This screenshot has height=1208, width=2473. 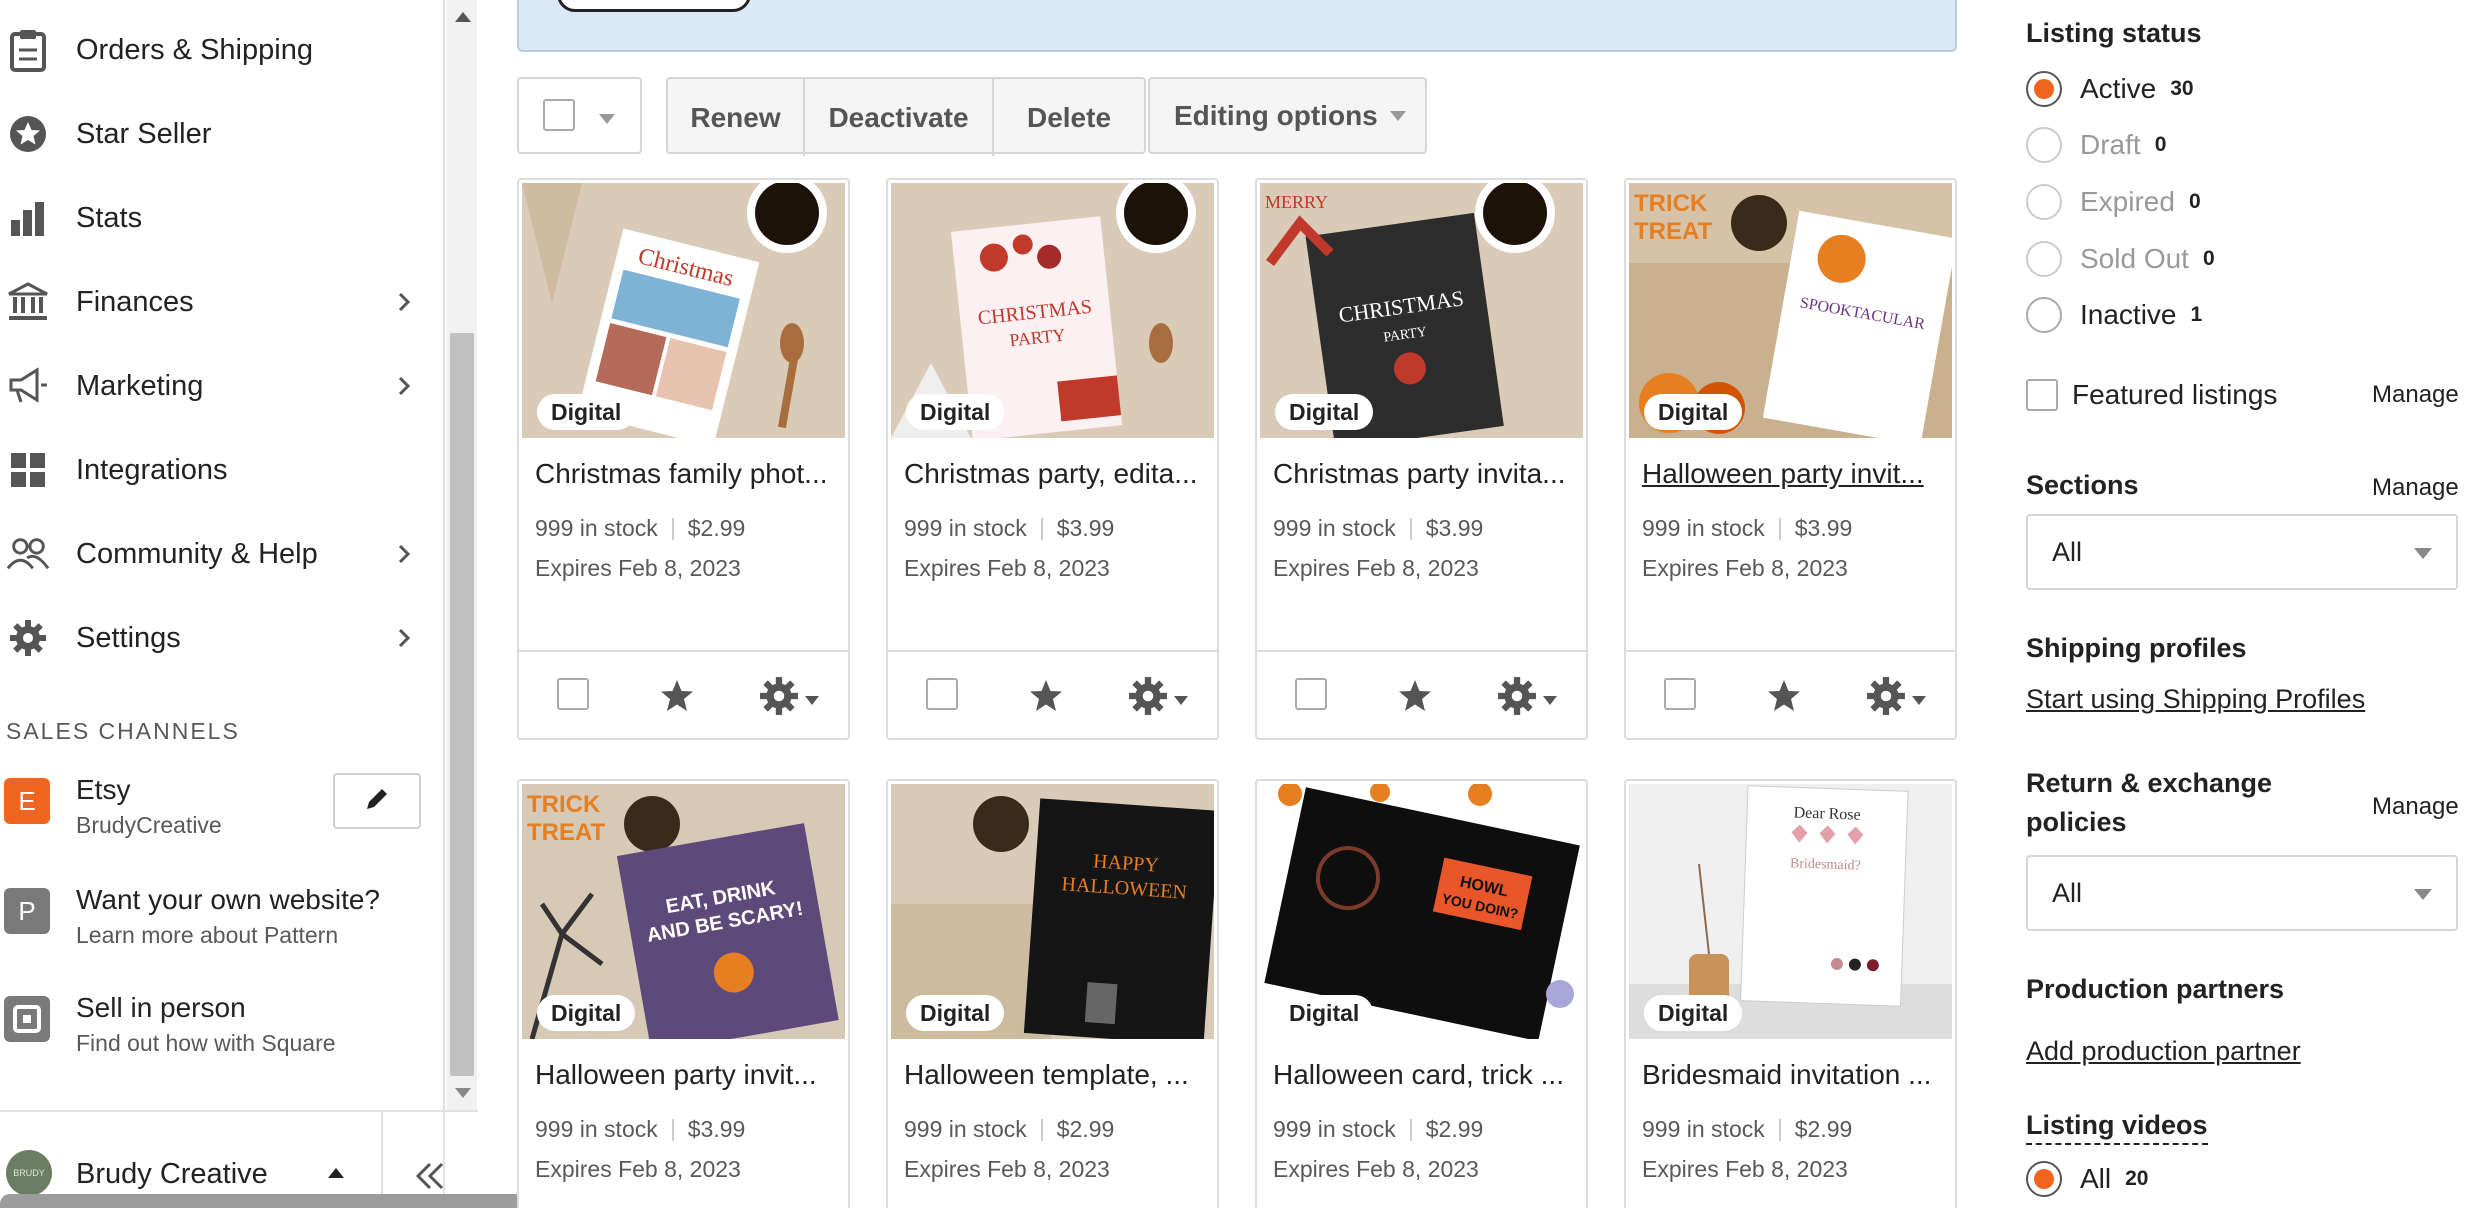 What do you see at coordinates (2242, 552) in the screenshot?
I see `sections-select: All` at bounding box center [2242, 552].